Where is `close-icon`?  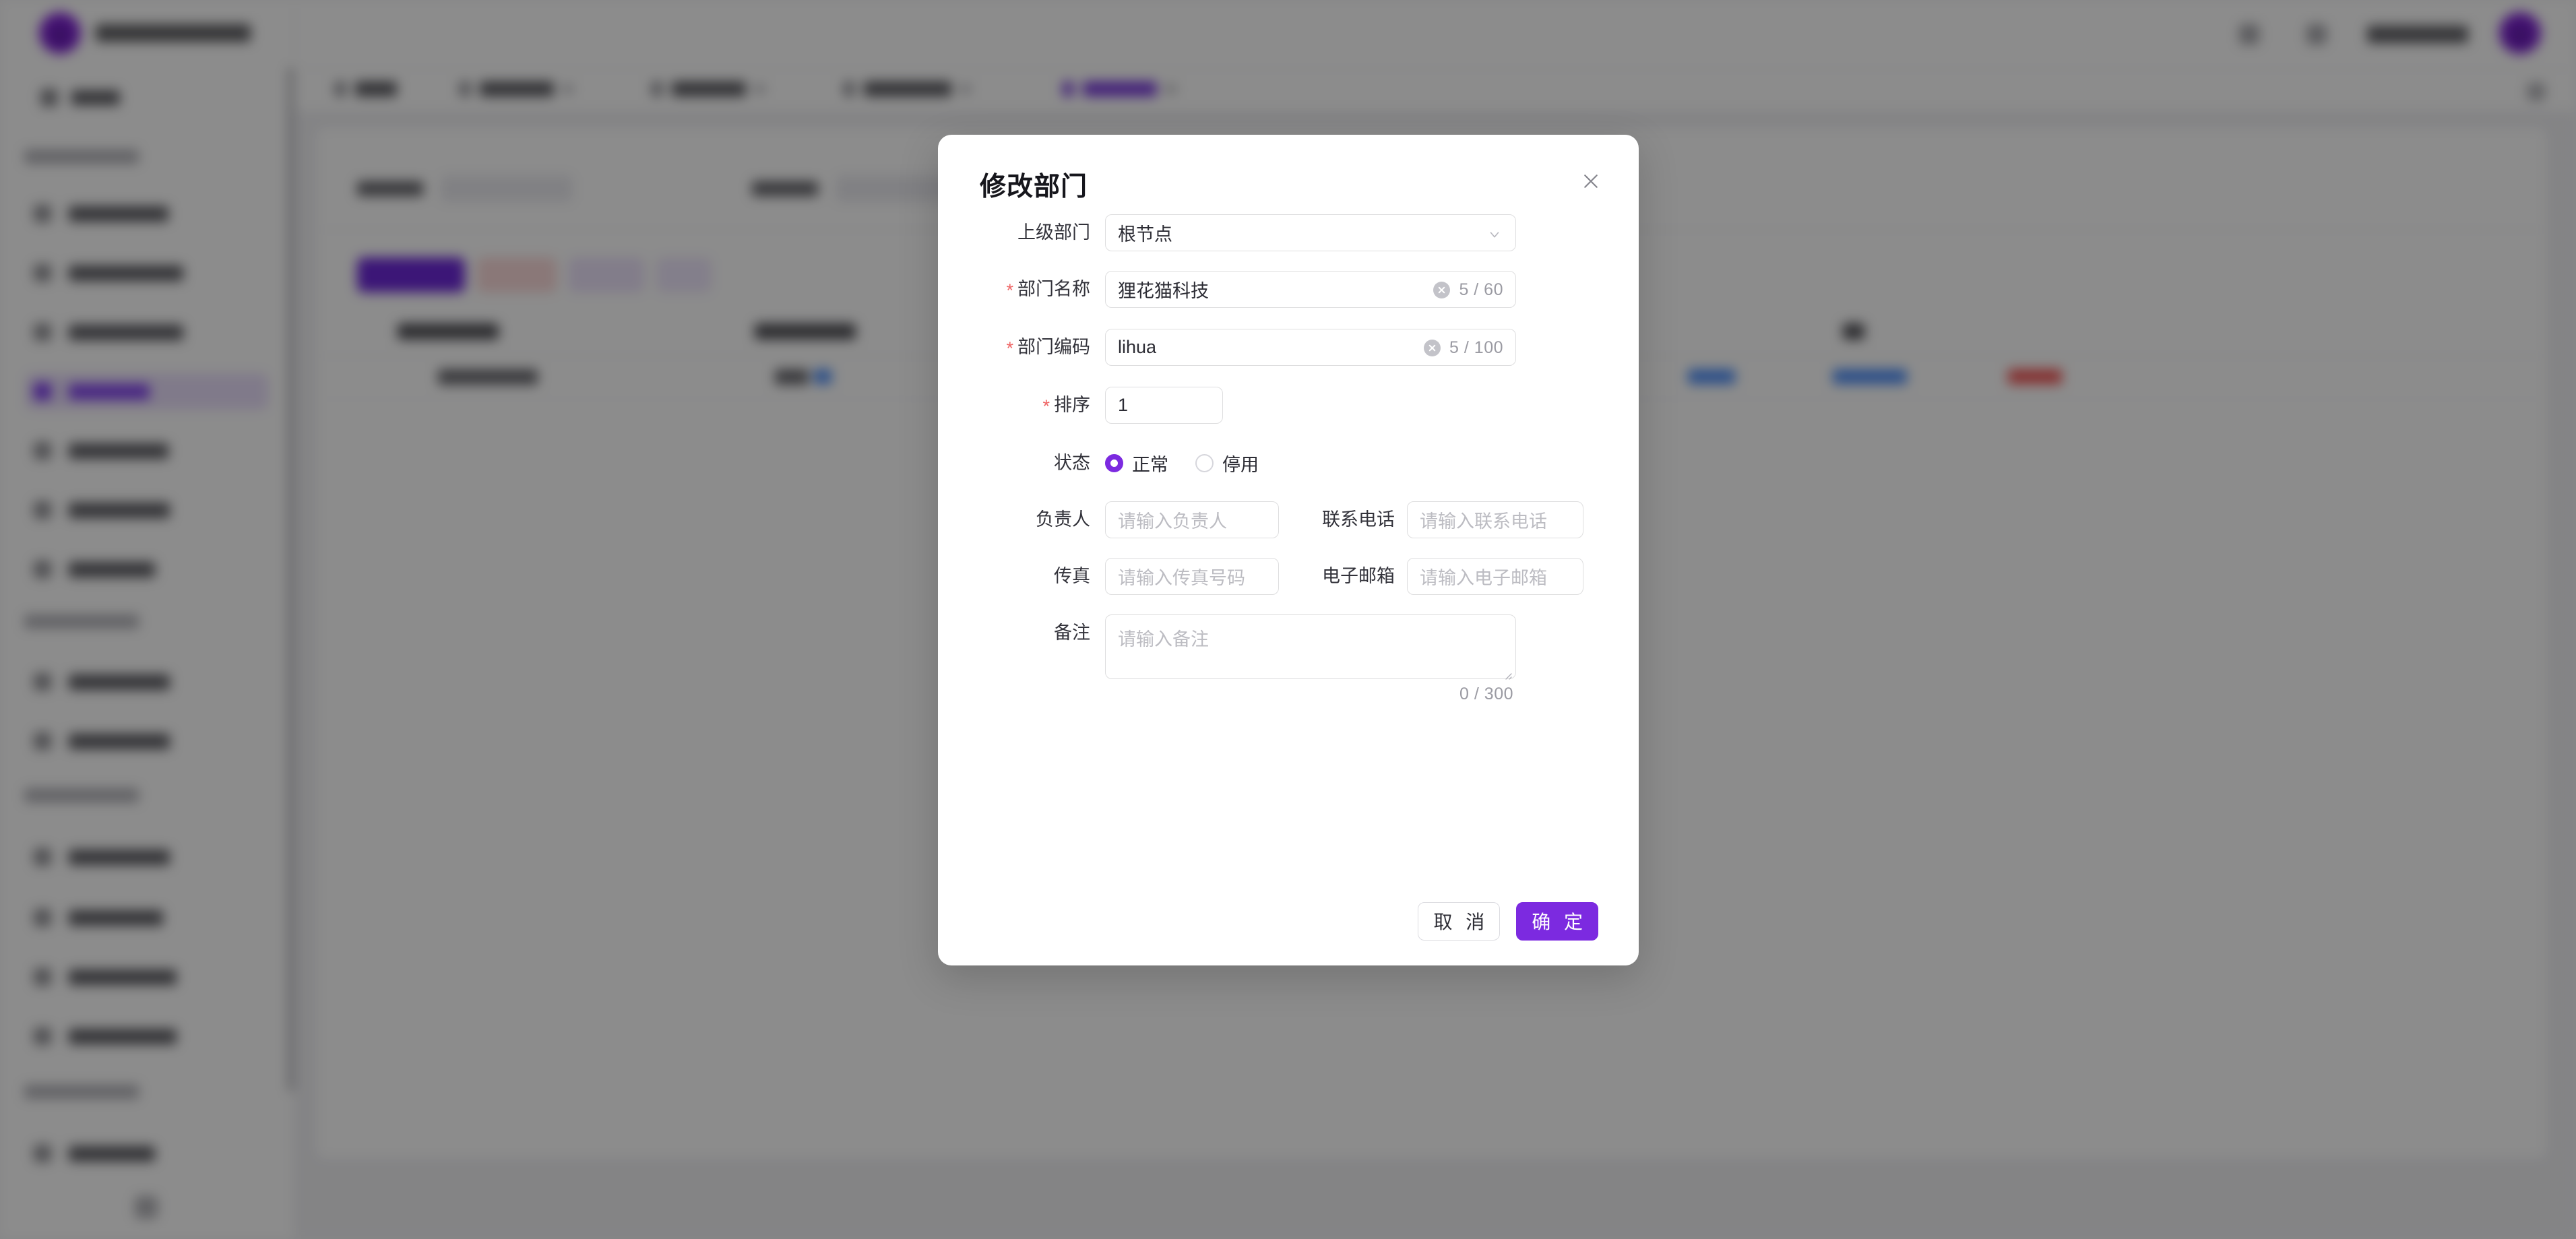
close-icon is located at coordinates (1591, 181).